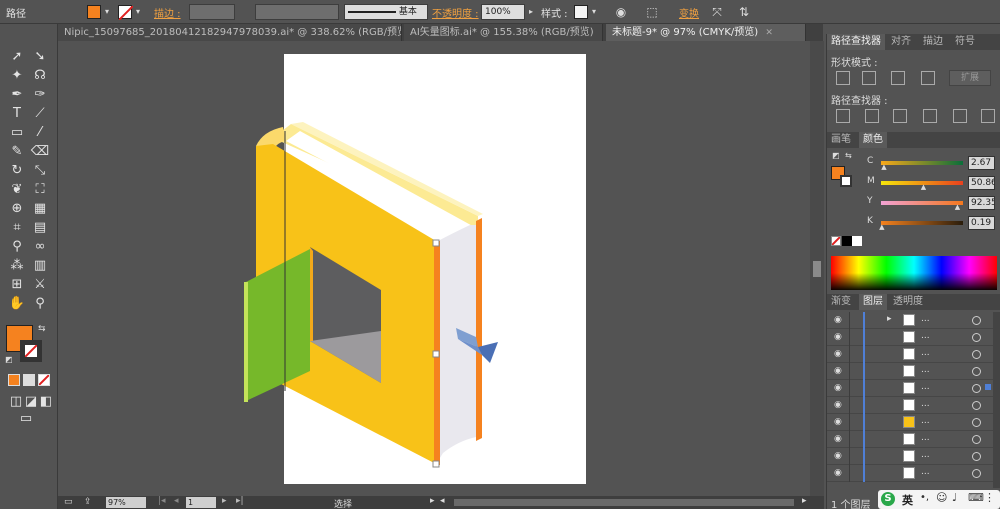  I want to click on variable-width-field, so click(297, 12).